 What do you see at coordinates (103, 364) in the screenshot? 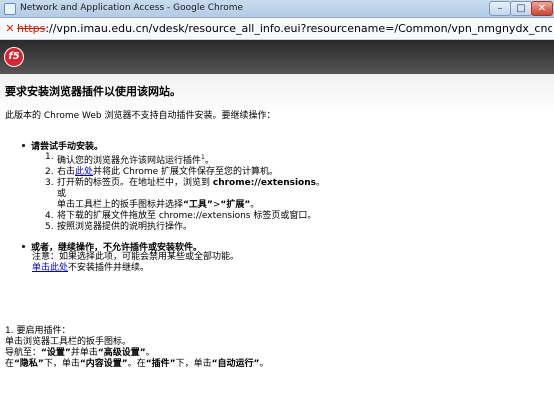
I see `content-settings-label: “内容设置”` at bounding box center [103, 364].